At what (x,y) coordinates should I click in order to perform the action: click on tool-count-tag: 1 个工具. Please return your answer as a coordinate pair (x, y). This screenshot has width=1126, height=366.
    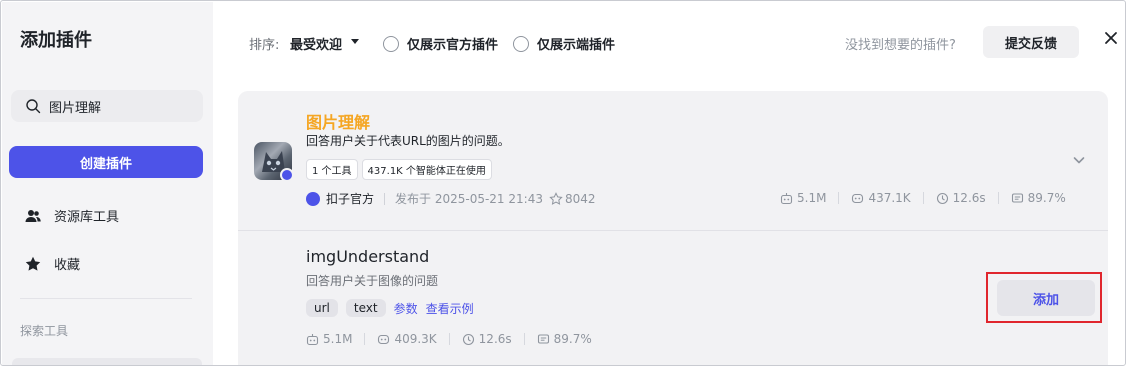
    Looking at the image, I should click on (332, 169).